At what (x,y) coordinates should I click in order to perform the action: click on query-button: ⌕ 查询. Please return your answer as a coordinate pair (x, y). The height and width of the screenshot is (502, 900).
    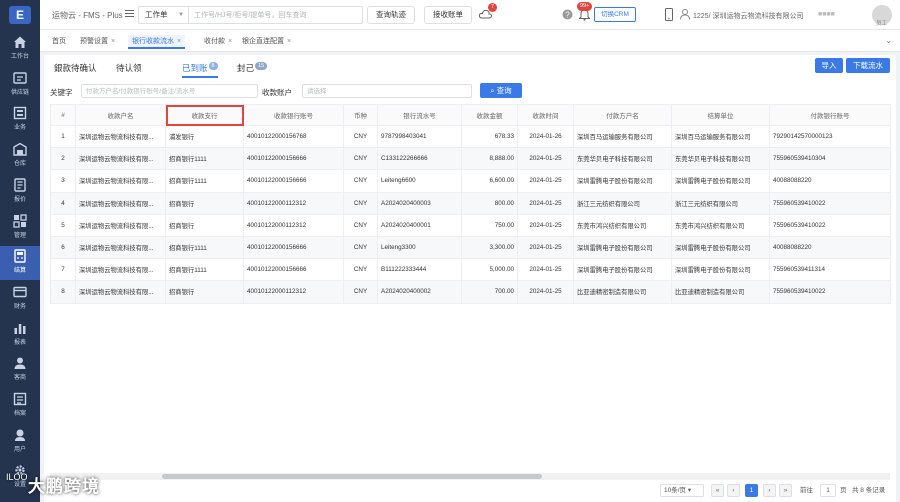
    Looking at the image, I should click on (501, 90).